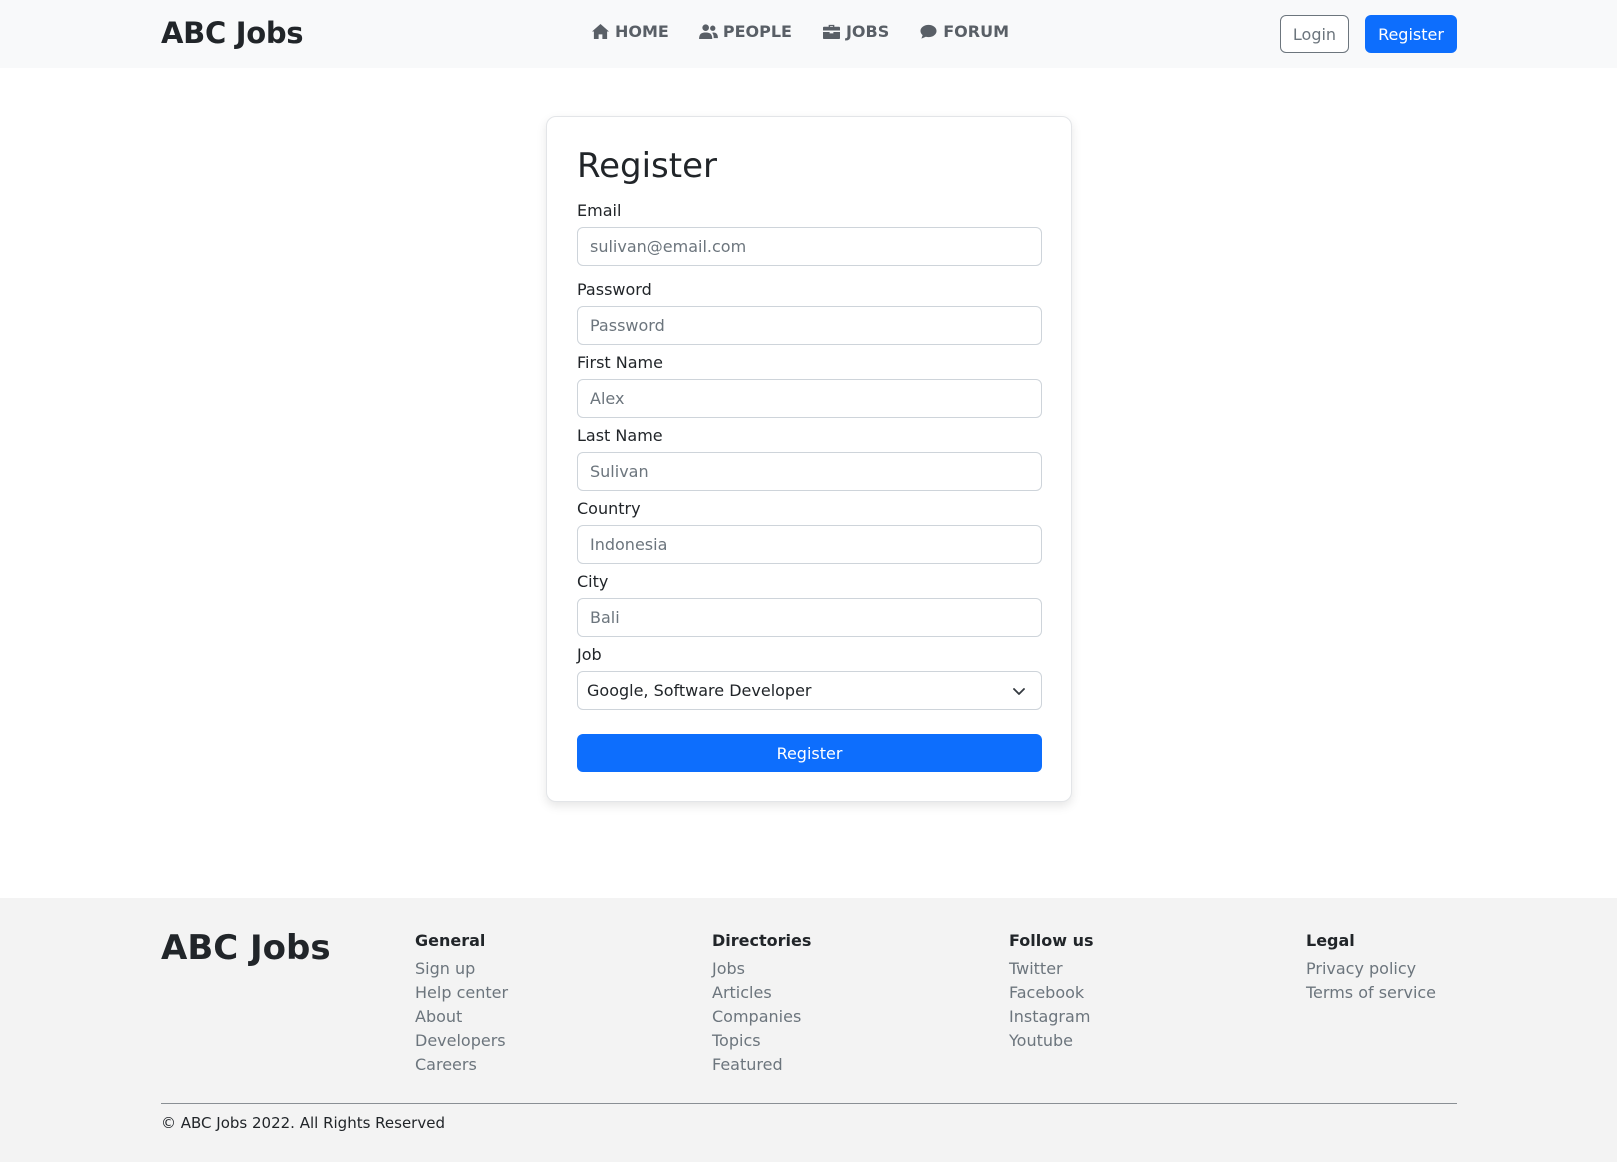  I want to click on footer-link-facebook: Facebook, so click(1051, 993).